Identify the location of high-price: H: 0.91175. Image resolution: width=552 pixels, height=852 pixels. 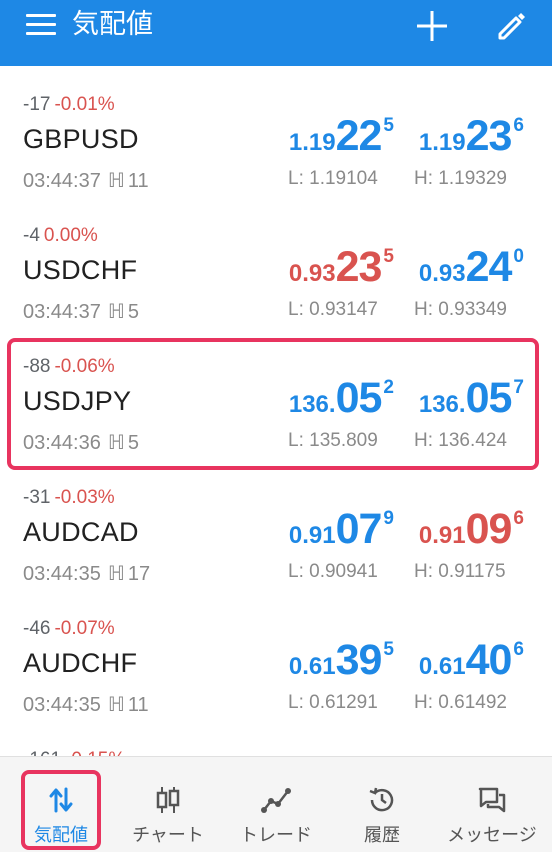
(460, 571).